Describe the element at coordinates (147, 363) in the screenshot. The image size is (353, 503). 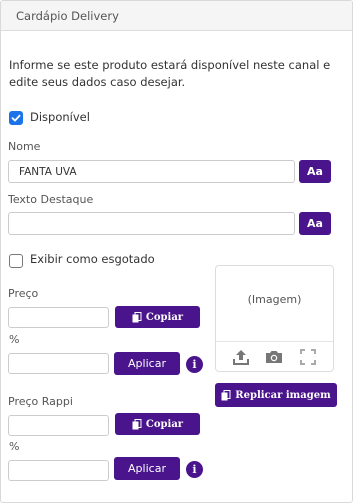
I see `price-apply-button: Aplicar` at that location.